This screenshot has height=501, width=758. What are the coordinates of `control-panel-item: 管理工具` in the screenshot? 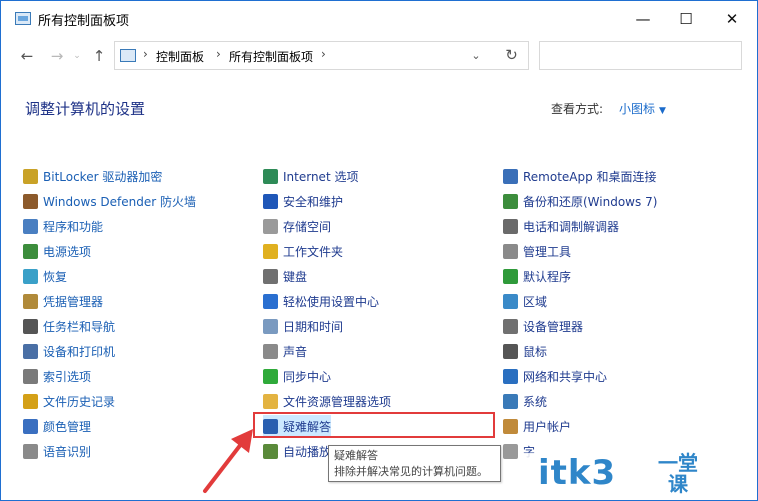 It's located at (537, 251).